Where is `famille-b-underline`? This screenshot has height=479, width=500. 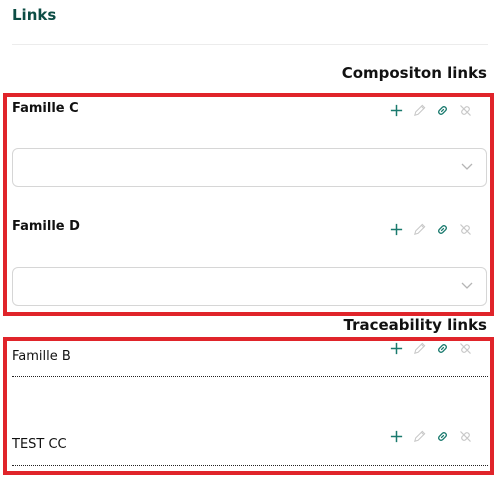
famille-b-underline is located at coordinates (250, 376).